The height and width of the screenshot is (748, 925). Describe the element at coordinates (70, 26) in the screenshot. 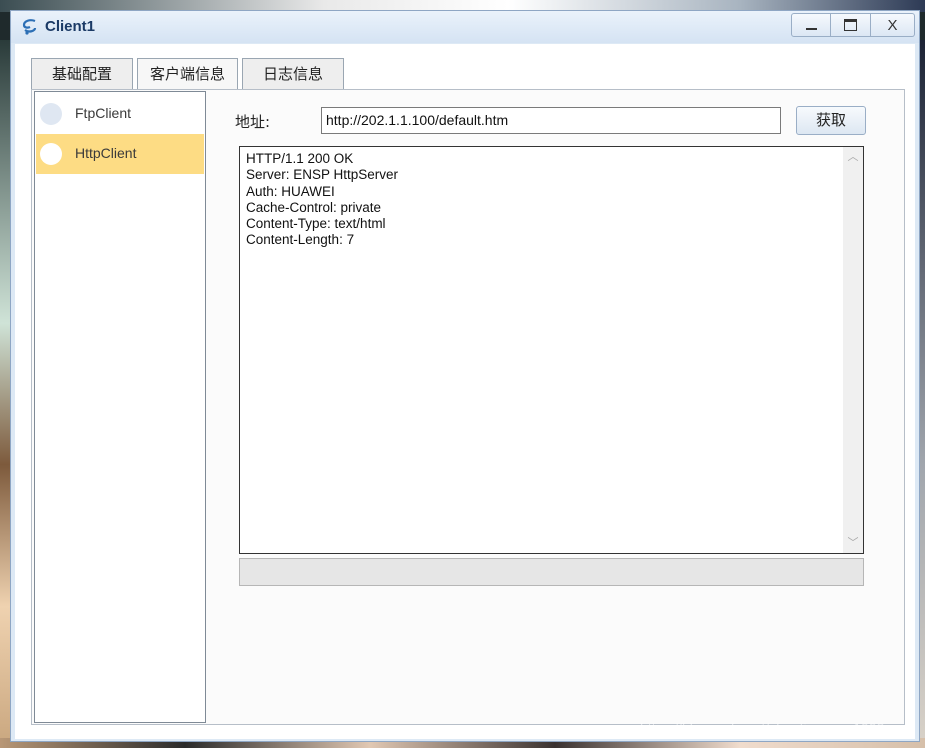

I see `window-title: Client1` at that location.